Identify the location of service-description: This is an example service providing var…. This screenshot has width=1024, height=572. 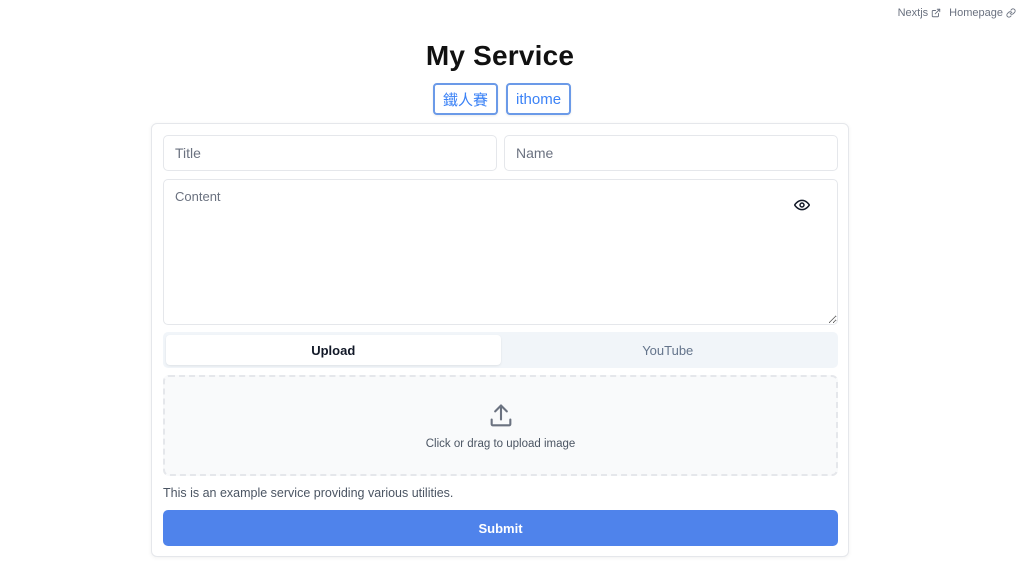
(308, 493).